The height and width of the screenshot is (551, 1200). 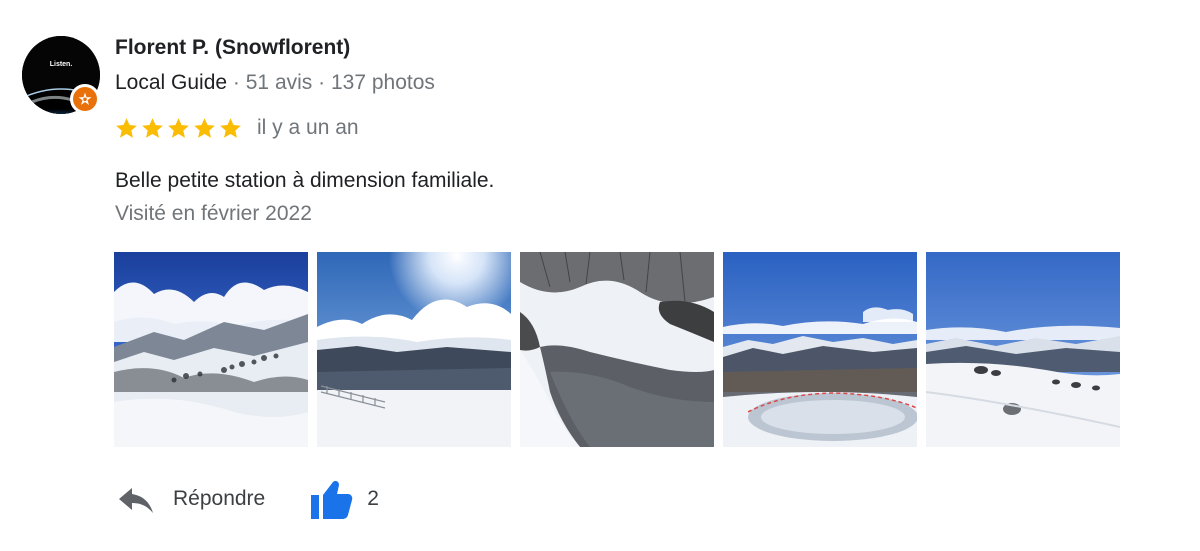 What do you see at coordinates (1023, 349) in the screenshot?
I see `photo-snow-field-rocks` at bounding box center [1023, 349].